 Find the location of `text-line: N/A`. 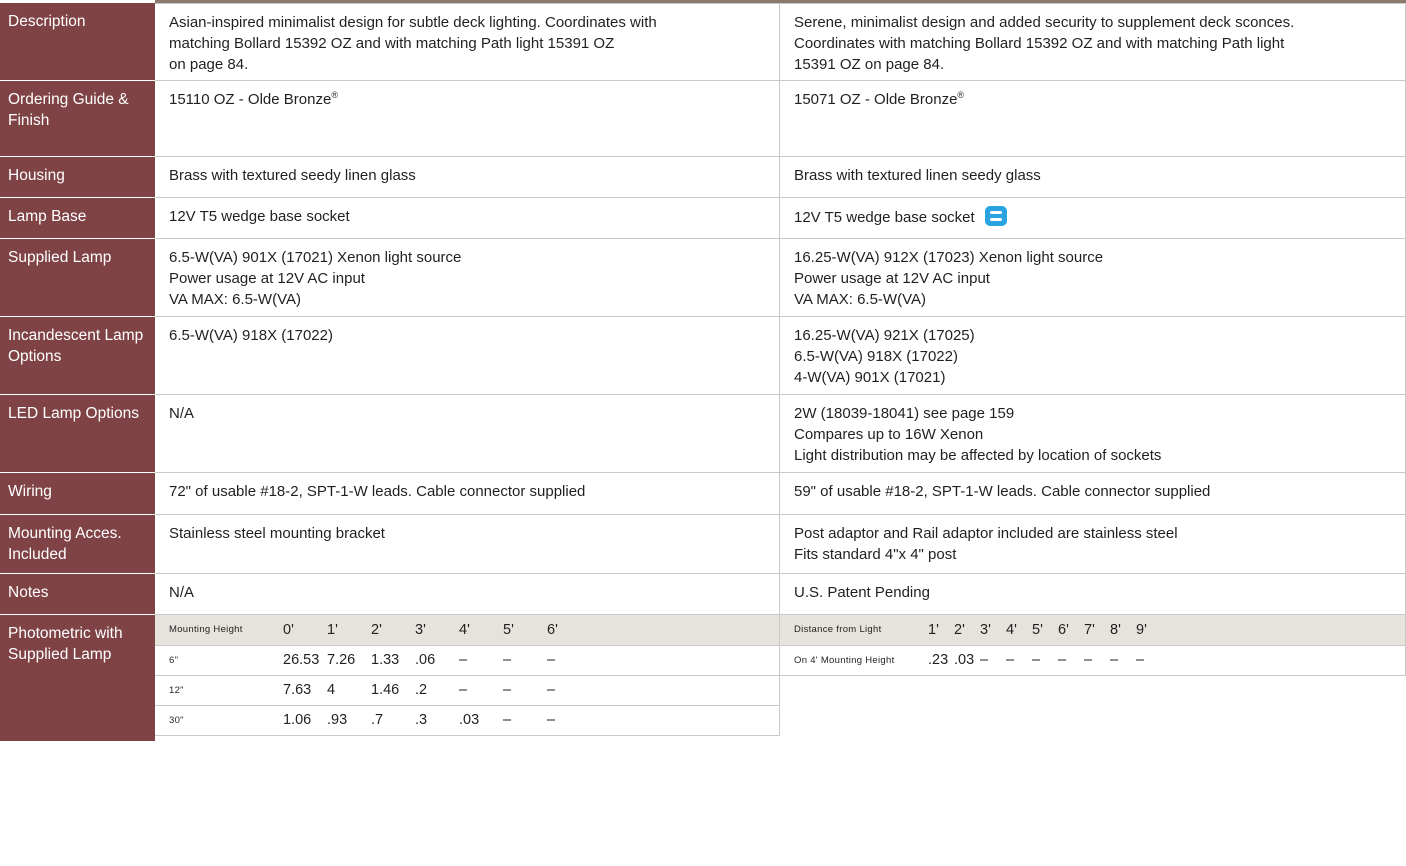

text-line: N/A is located at coordinates (182, 413).